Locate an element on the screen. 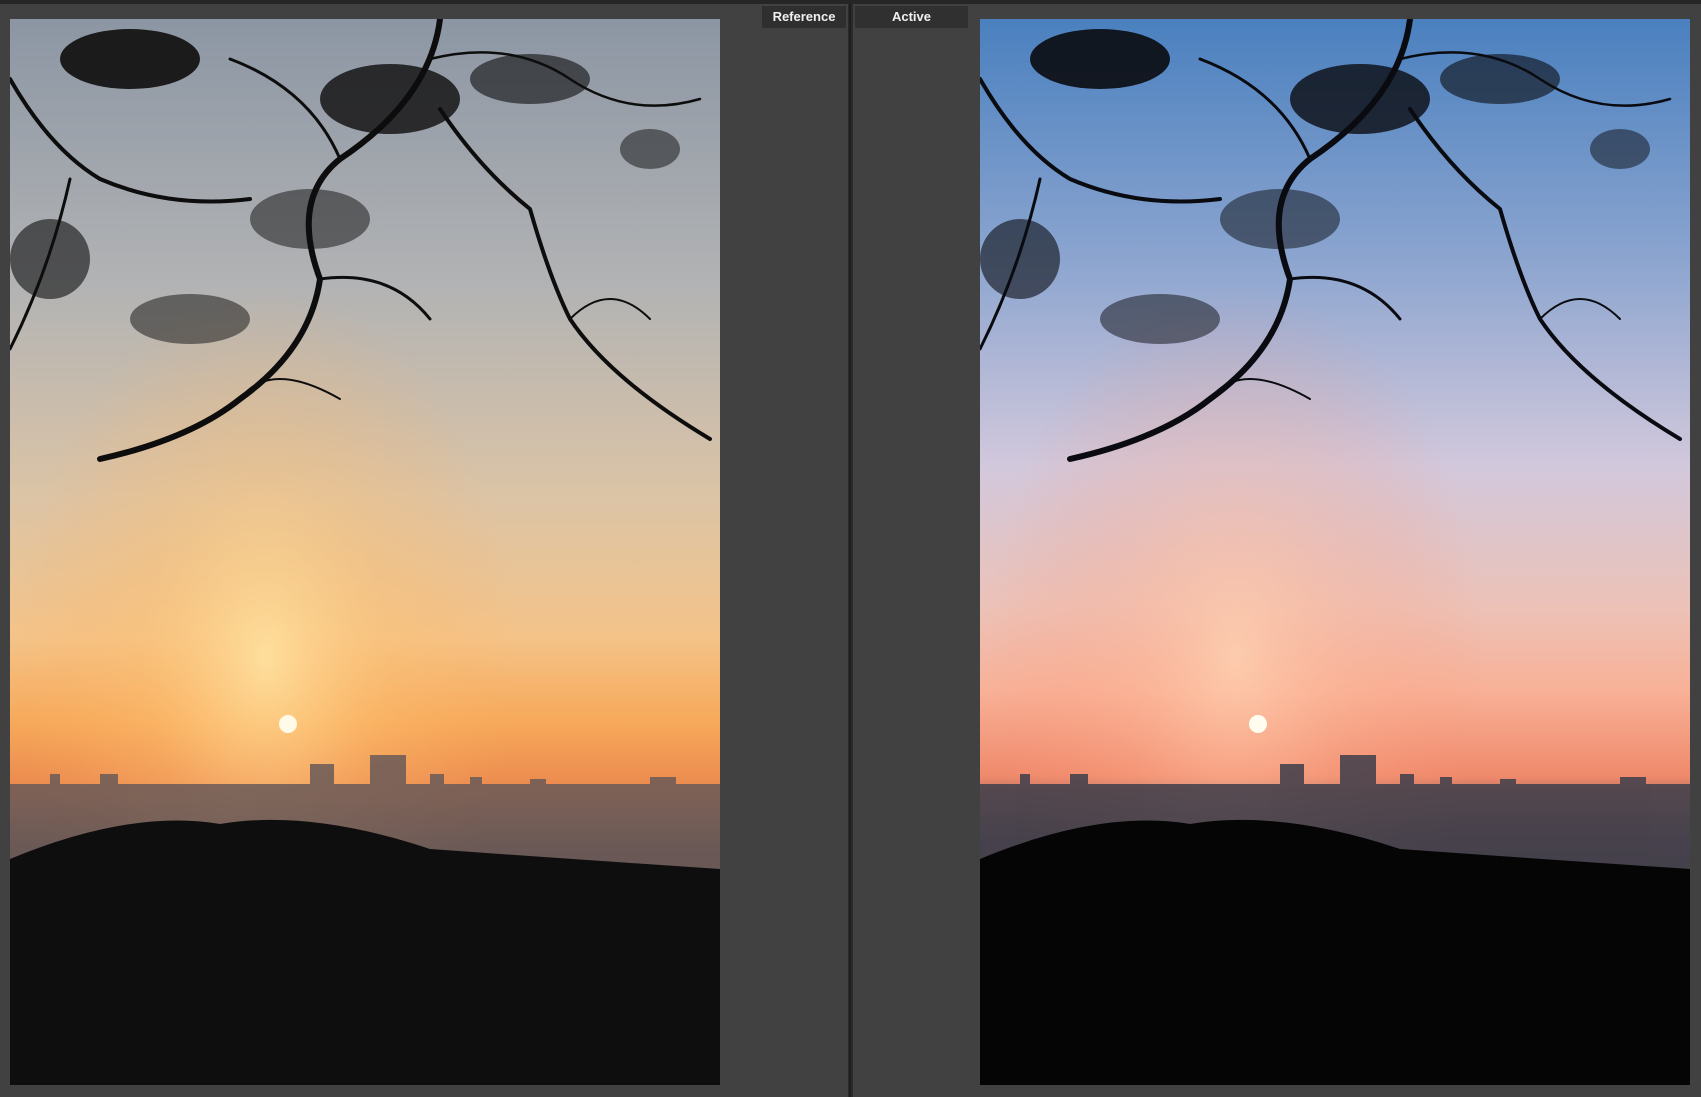 The width and height of the screenshot is (1701, 1097). reference-label: Reference is located at coordinates (804, 17).